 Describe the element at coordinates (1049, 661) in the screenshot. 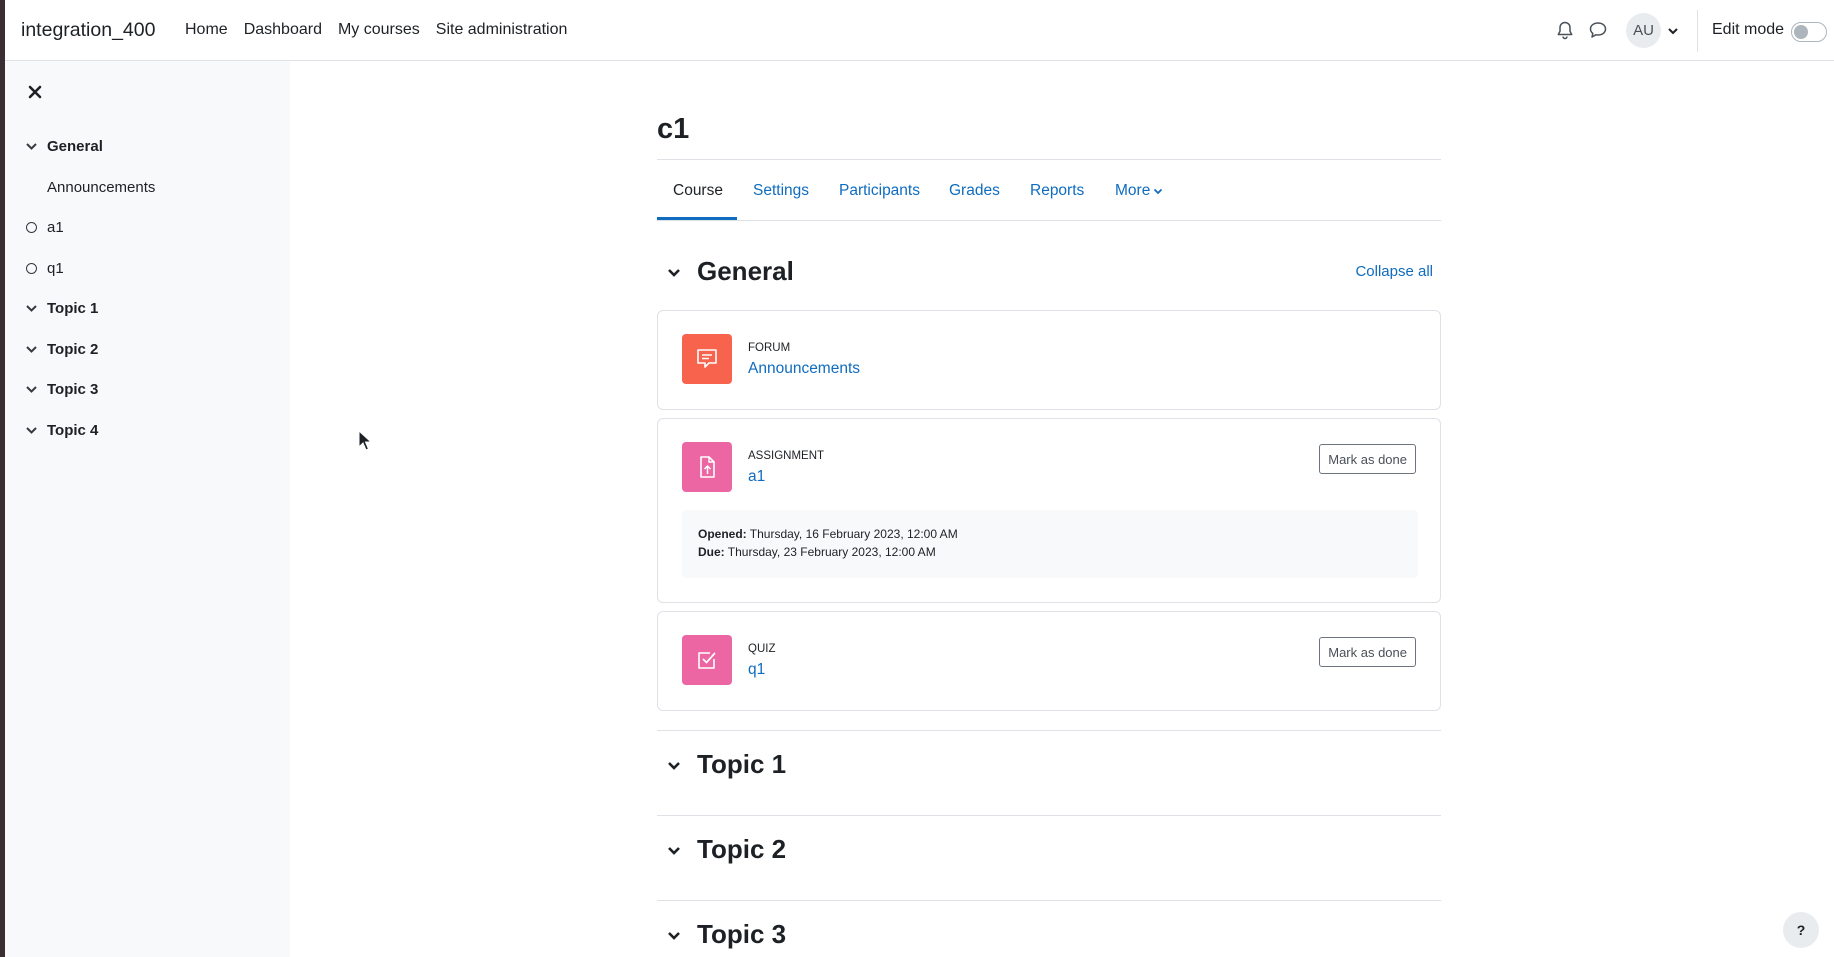

I see `activity-quiz: Quiz q1 Mark as done` at that location.